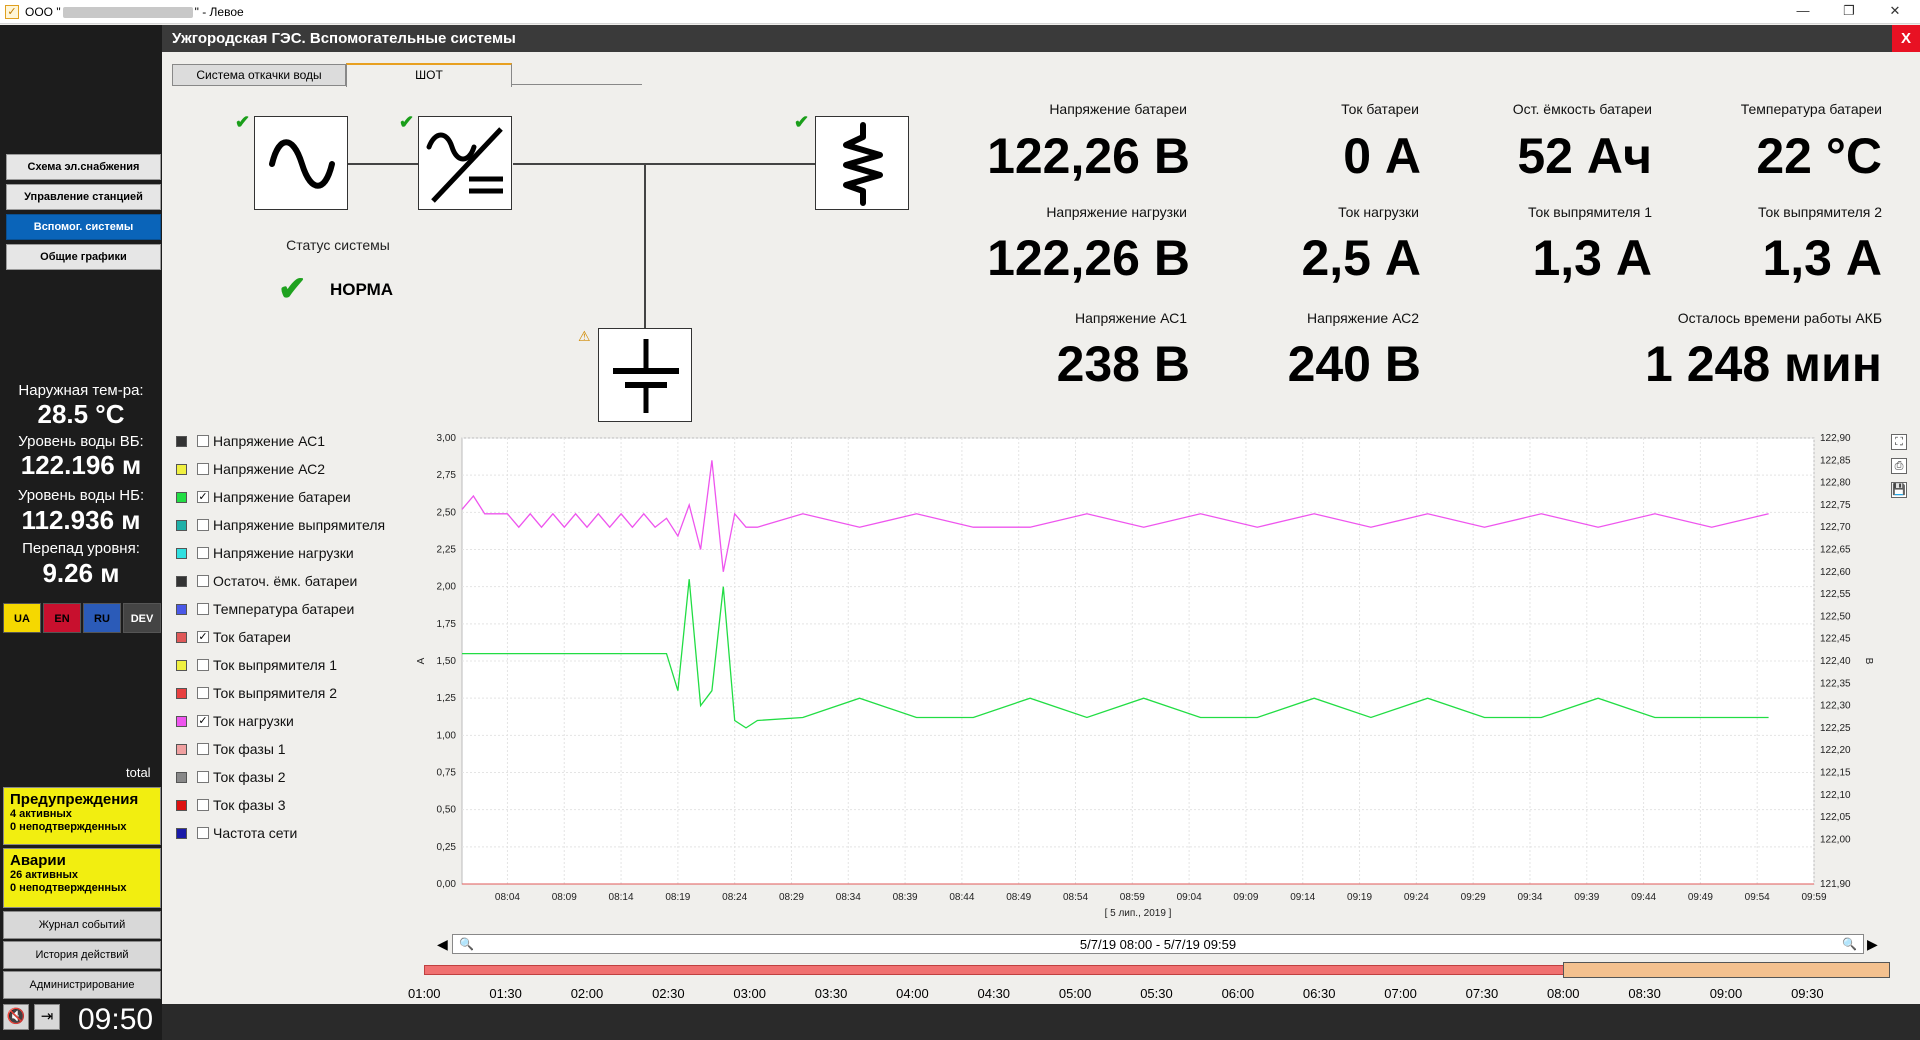  What do you see at coordinates (301, 163) in the screenshot?
I see `ac-source-symbol` at bounding box center [301, 163].